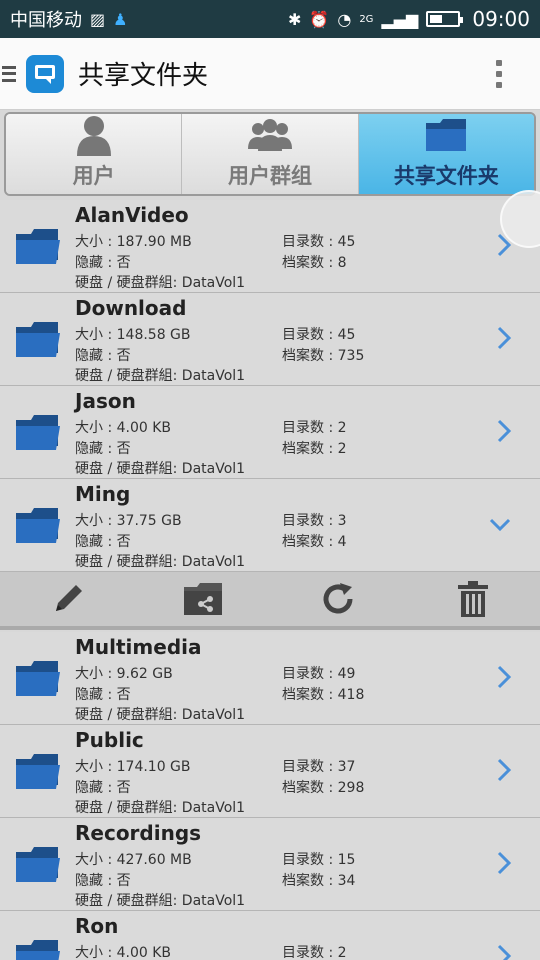  I want to click on tab-users-label: 用户, so click(93, 176).